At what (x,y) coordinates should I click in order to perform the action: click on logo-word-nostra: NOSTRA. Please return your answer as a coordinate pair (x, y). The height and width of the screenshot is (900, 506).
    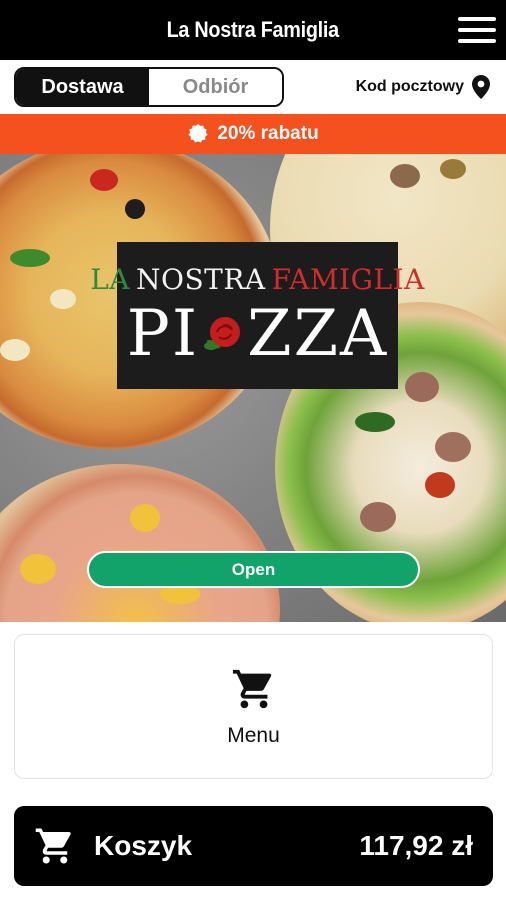
    Looking at the image, I should click on (201, 279).